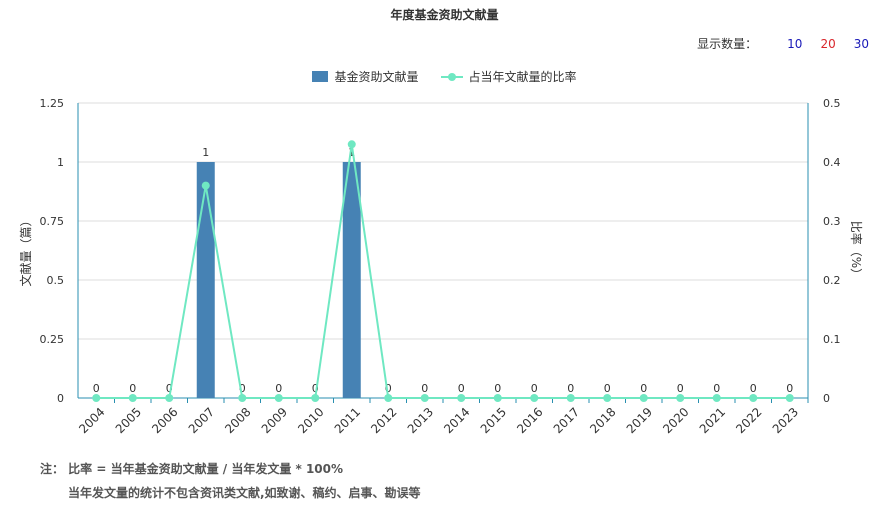  What do you see at coordinates (25, 250) in the screenshot?
I see `y-left-axis-title: 文献量（篇）` at bounding box center [25, 250].